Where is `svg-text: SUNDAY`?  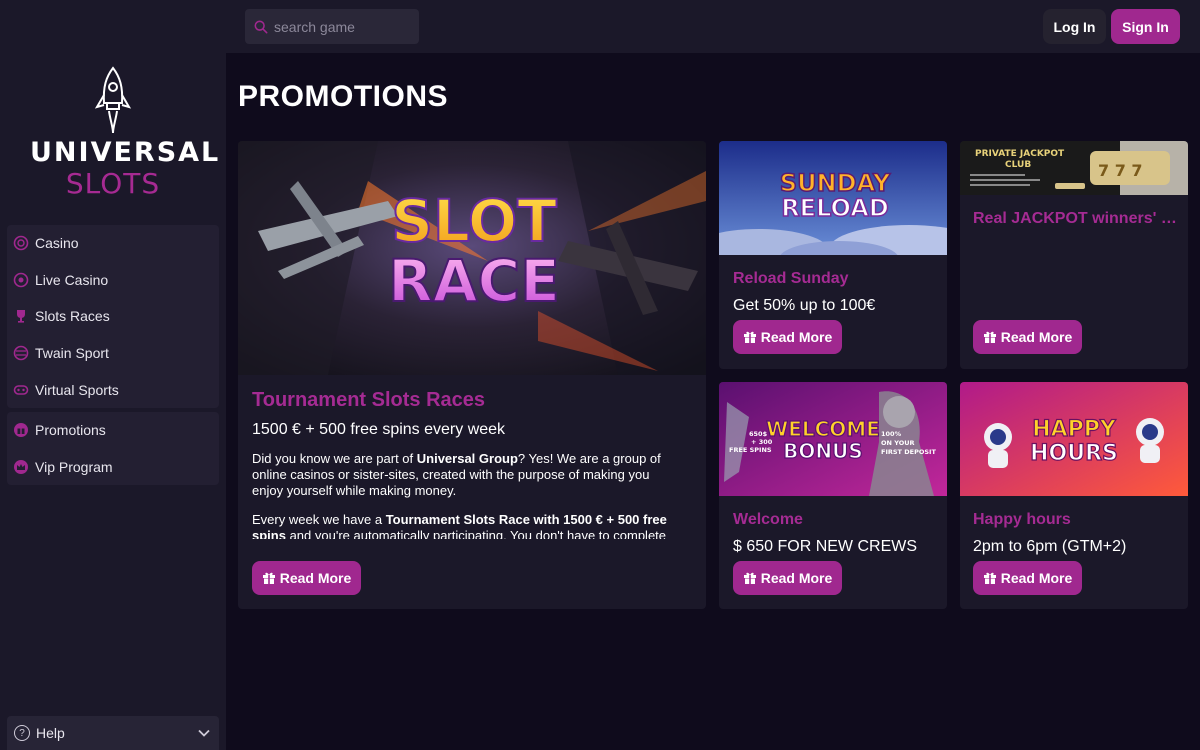 svg-text: SUNDAY is located at coordinates (835, 183).